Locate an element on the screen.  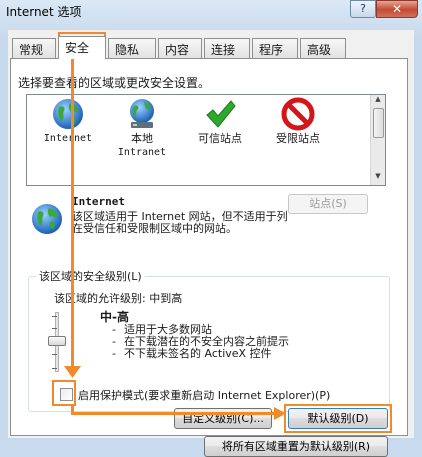
checkmark-icon is located at coordinates (221, 114).